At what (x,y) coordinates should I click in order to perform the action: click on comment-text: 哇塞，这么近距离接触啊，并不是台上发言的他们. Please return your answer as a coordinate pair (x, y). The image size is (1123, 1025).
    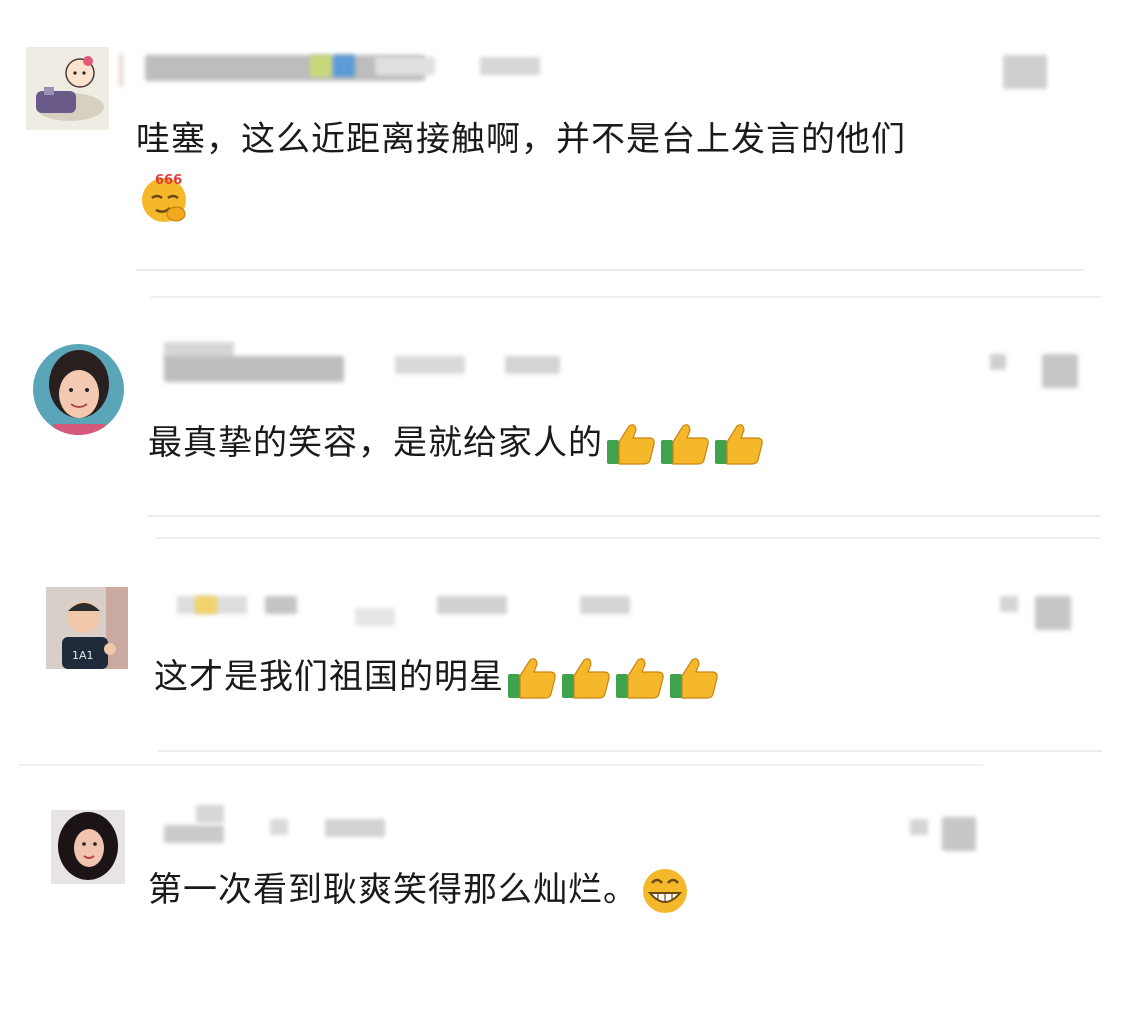
    Looking at the image, I should click on (521, 139).